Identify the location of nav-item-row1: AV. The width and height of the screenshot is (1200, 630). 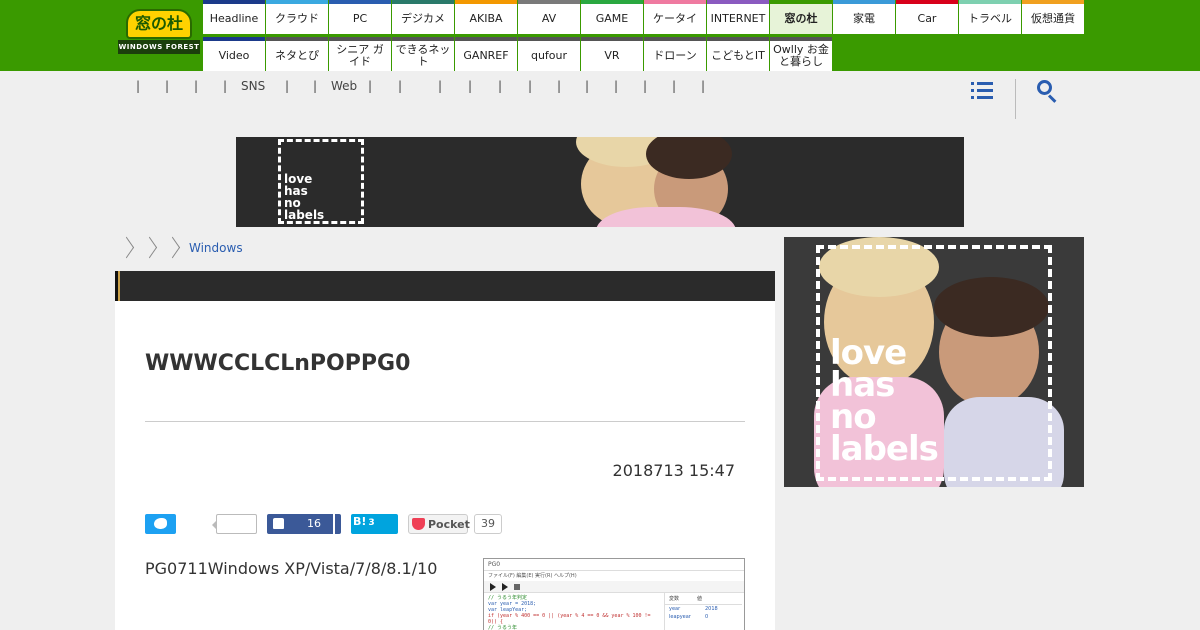
(549, 17).